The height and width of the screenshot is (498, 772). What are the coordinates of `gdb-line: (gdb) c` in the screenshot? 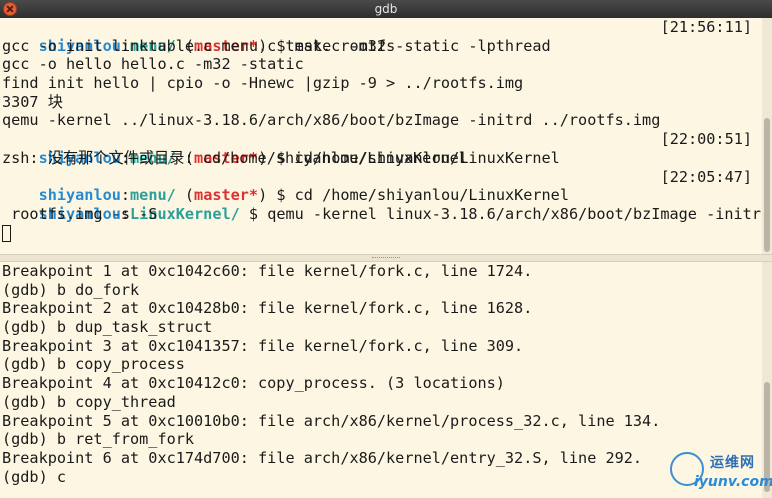 It's located at (34, 476).